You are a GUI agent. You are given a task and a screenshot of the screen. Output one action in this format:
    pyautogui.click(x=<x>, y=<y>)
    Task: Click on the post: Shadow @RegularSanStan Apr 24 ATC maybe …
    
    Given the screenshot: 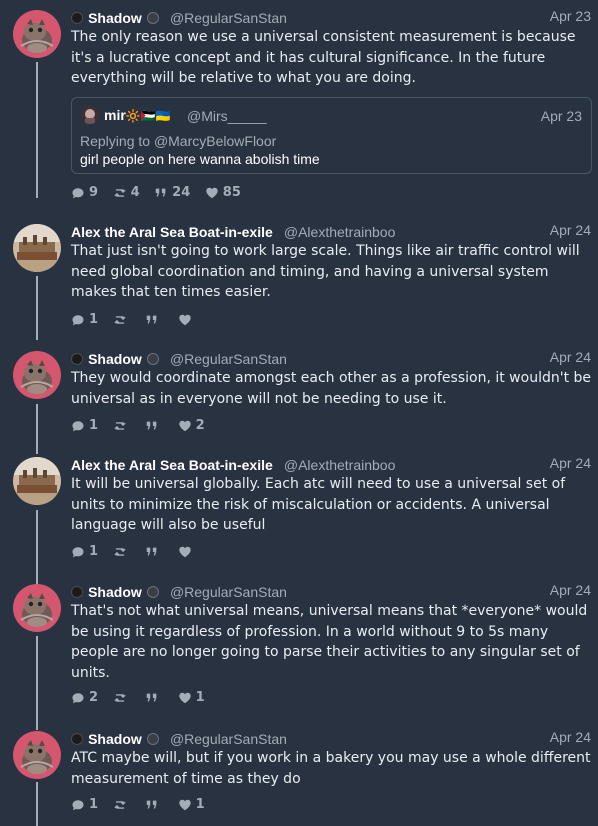 What is the action you would take?
    pyautogui.click(x=299, y=777)
    